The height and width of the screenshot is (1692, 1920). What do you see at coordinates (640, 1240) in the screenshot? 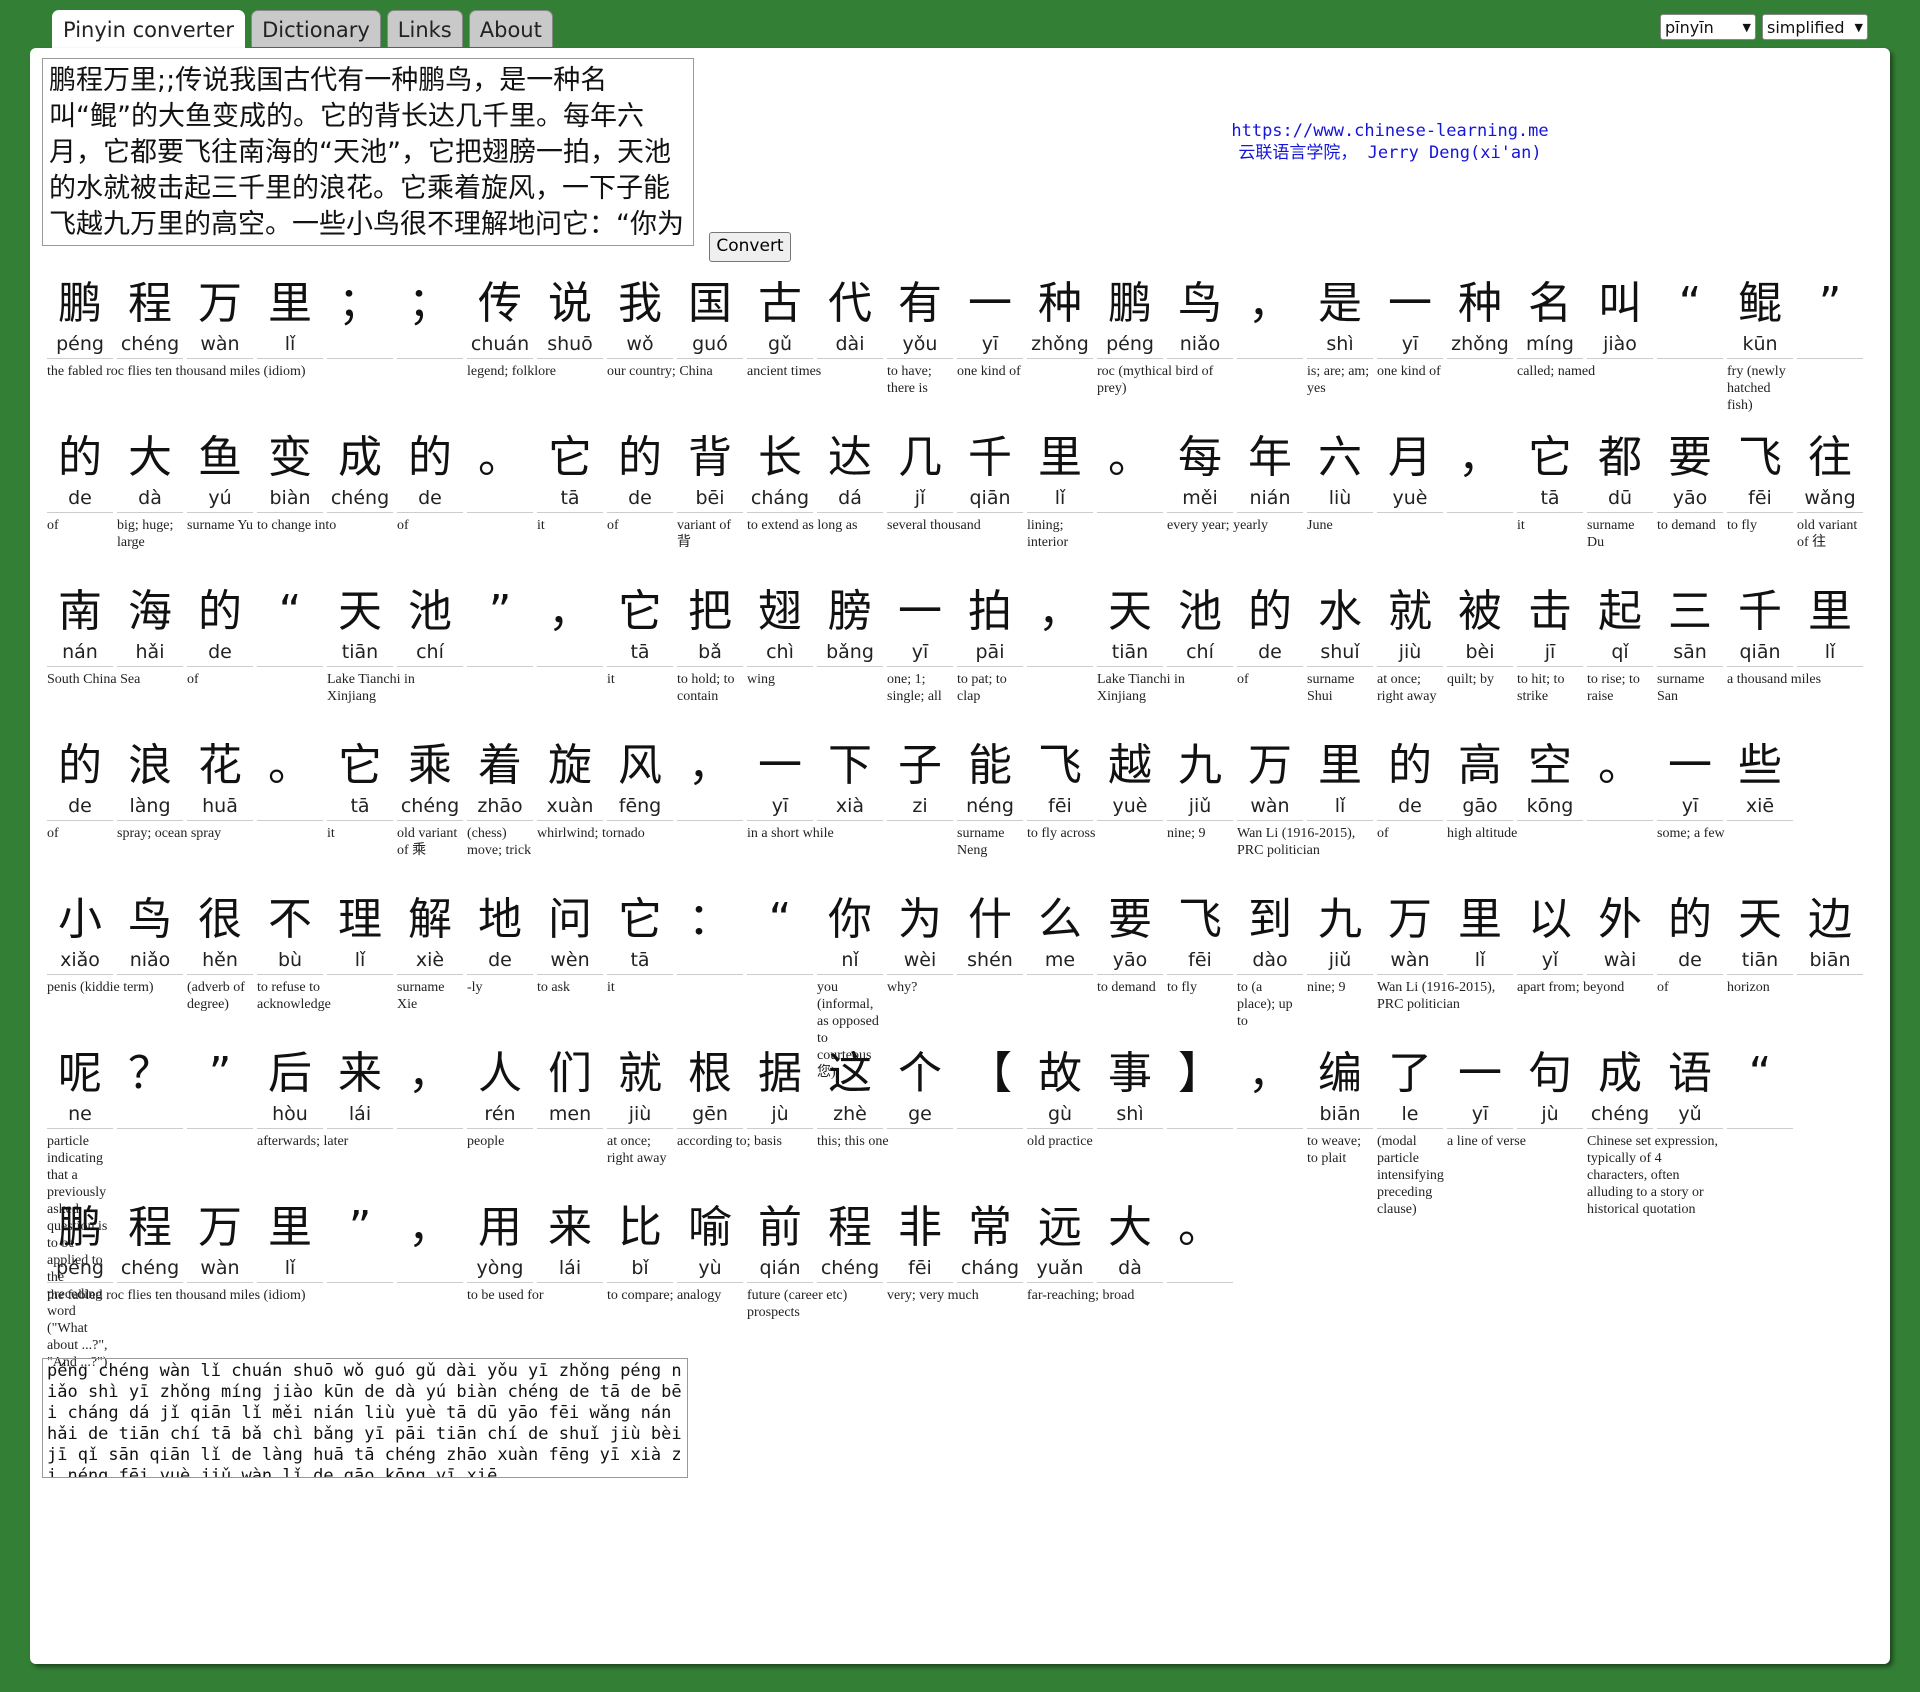
I see `char-cell: 比 bǐ` at bounding box center [640, 1240].